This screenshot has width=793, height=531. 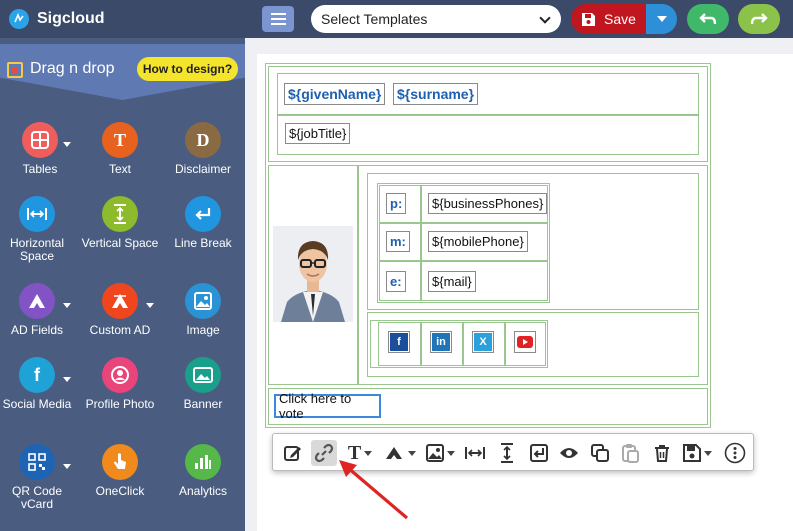 I want to click on preview-button, so click(x=569, y=453).